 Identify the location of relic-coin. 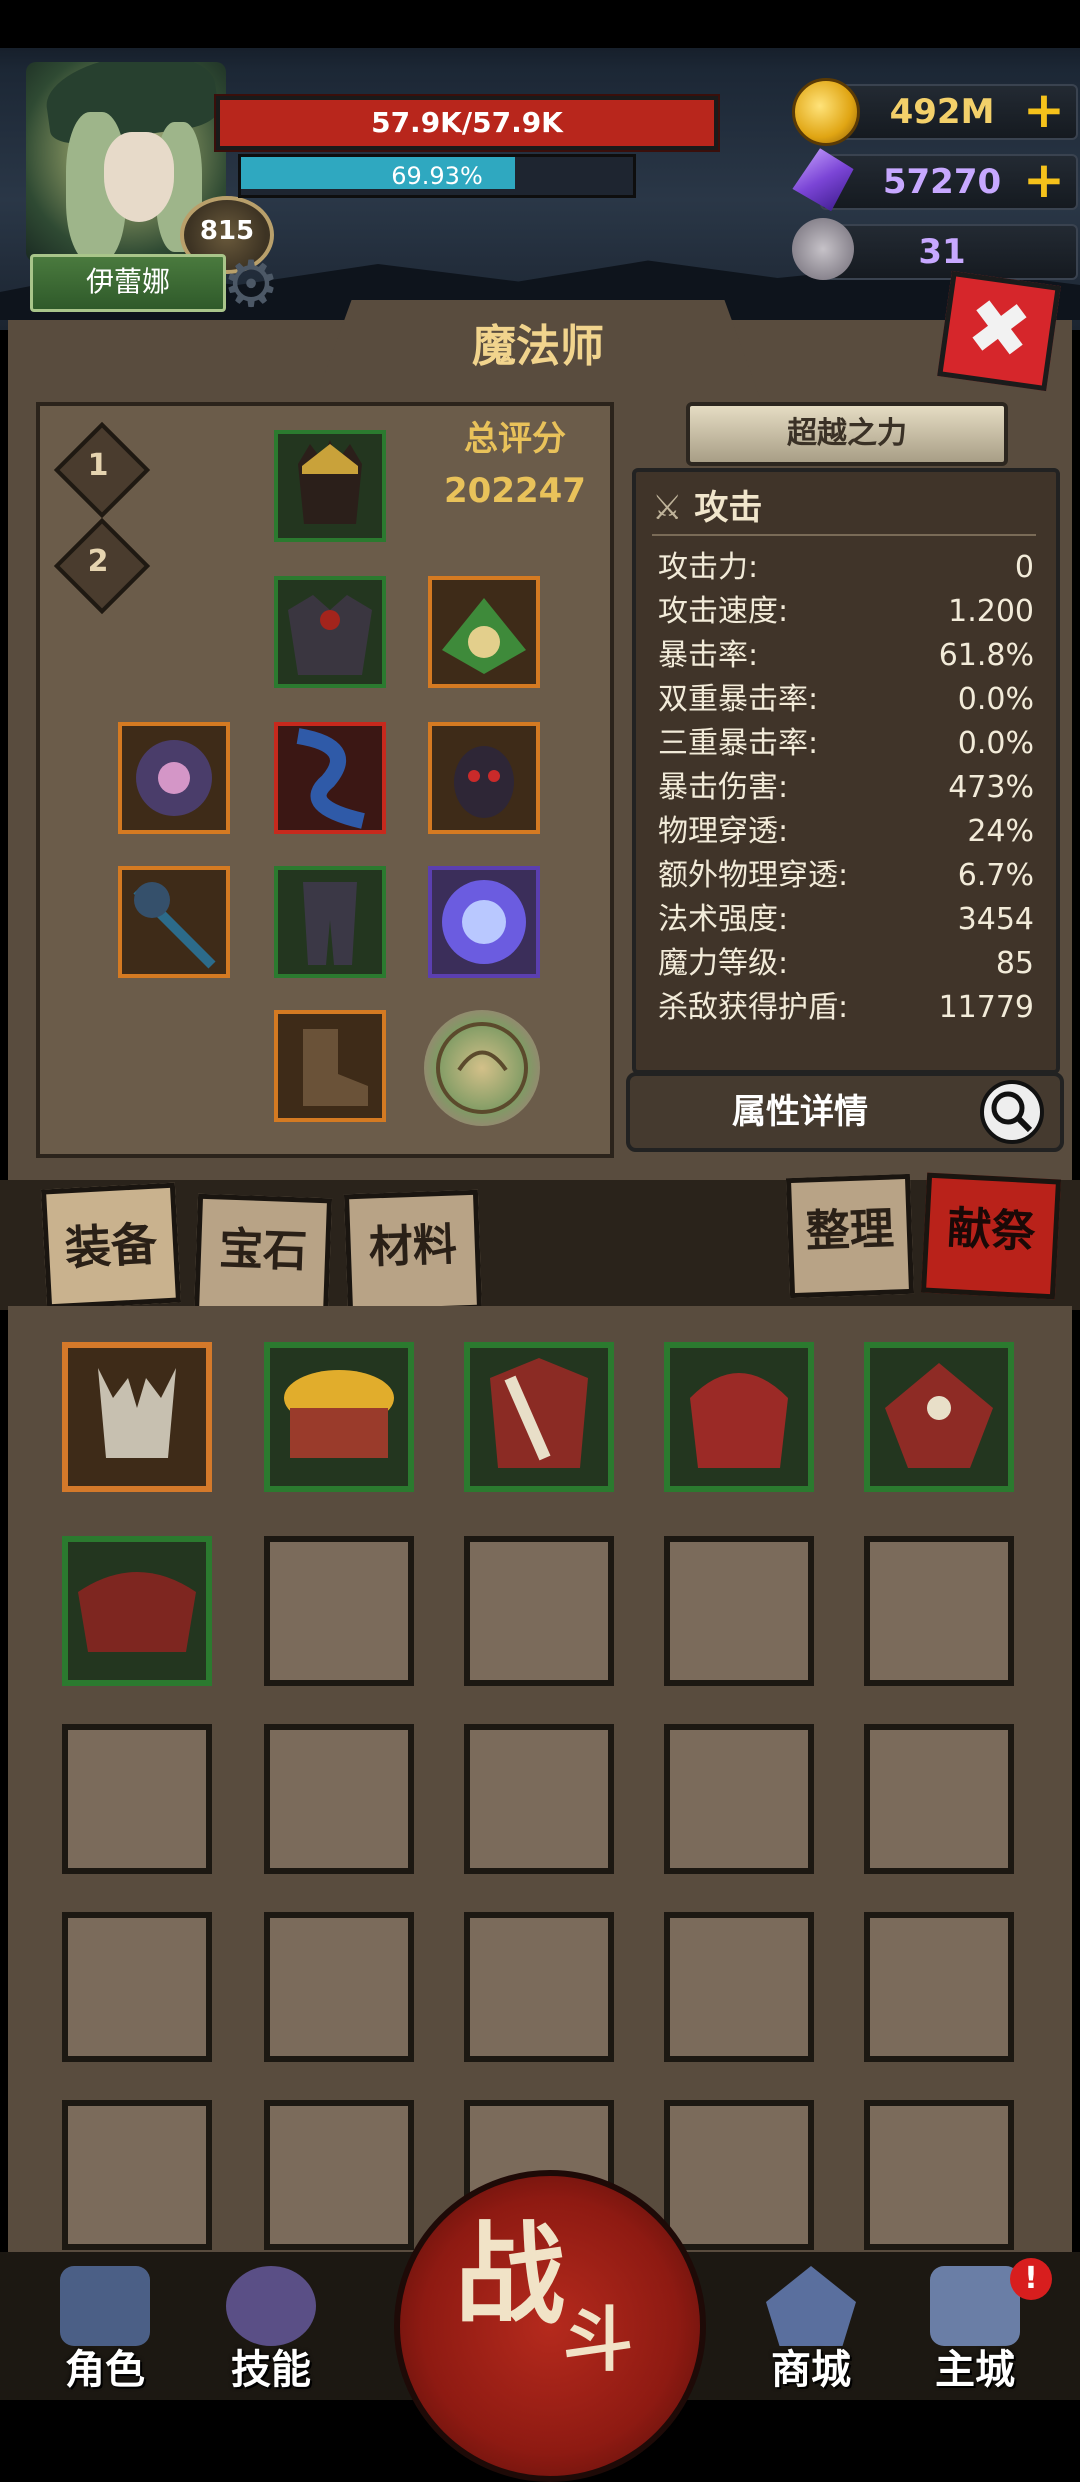
(482, 1068).